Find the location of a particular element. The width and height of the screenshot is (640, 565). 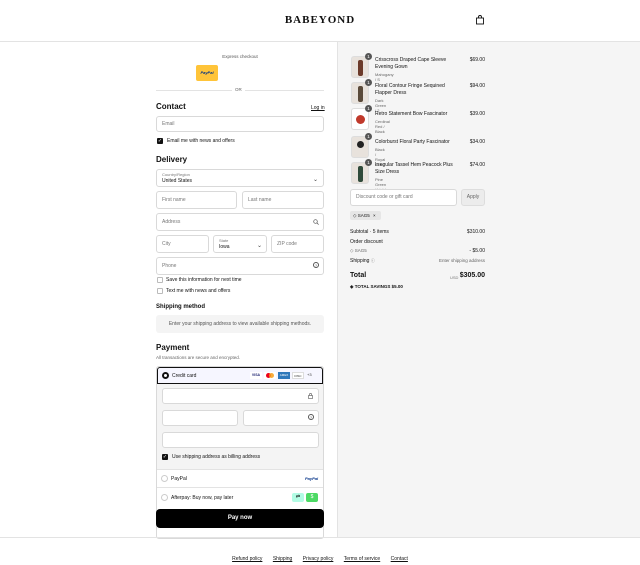

city-input: City is located at coordinates (182, 244).